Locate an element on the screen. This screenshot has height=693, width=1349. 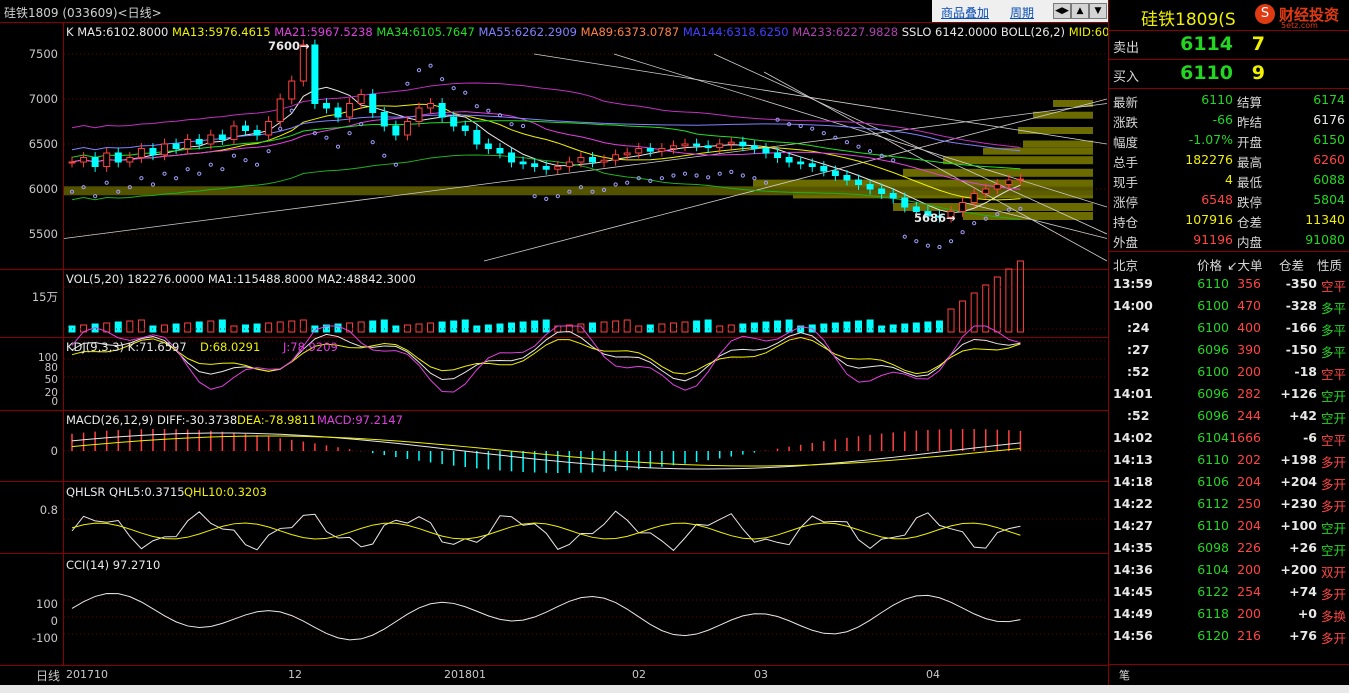
ma-legend-item: MA55:6262.2909 is located at coordinates (529, 32).